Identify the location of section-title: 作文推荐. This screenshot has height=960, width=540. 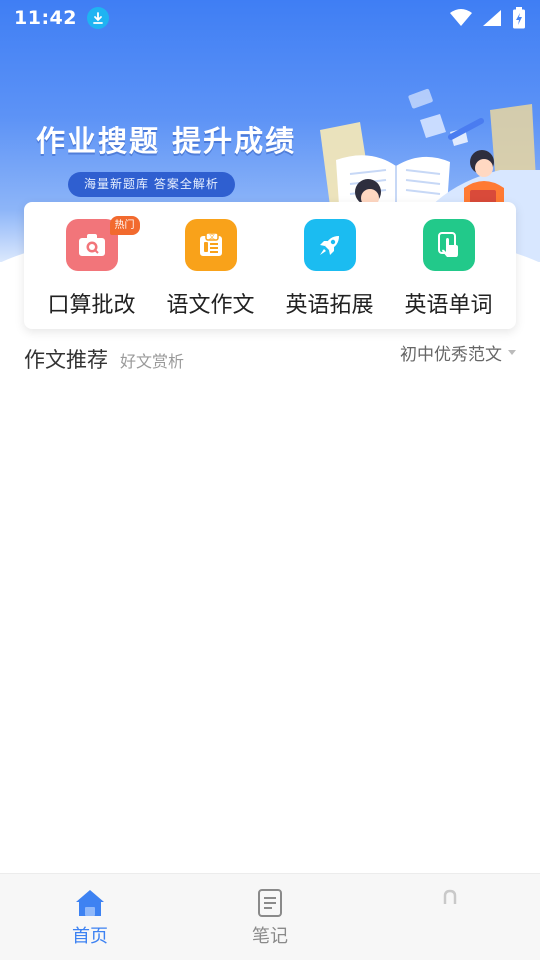
(66, 360).